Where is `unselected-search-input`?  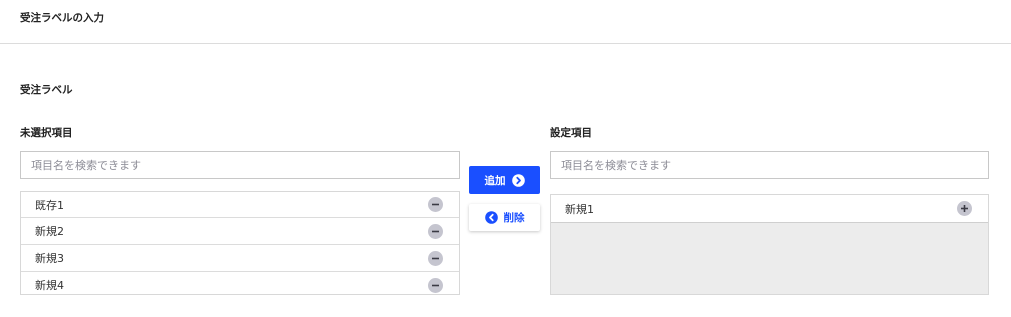
unselected-search-input is located at coordinates (240, 165).